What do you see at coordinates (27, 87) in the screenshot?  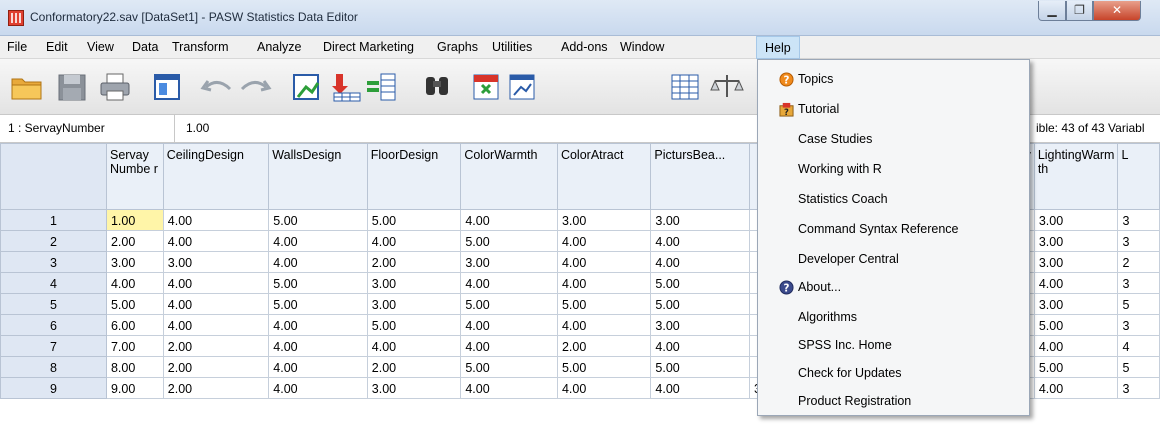 I see `open-folder-icon` at bounding box center [27, 87].